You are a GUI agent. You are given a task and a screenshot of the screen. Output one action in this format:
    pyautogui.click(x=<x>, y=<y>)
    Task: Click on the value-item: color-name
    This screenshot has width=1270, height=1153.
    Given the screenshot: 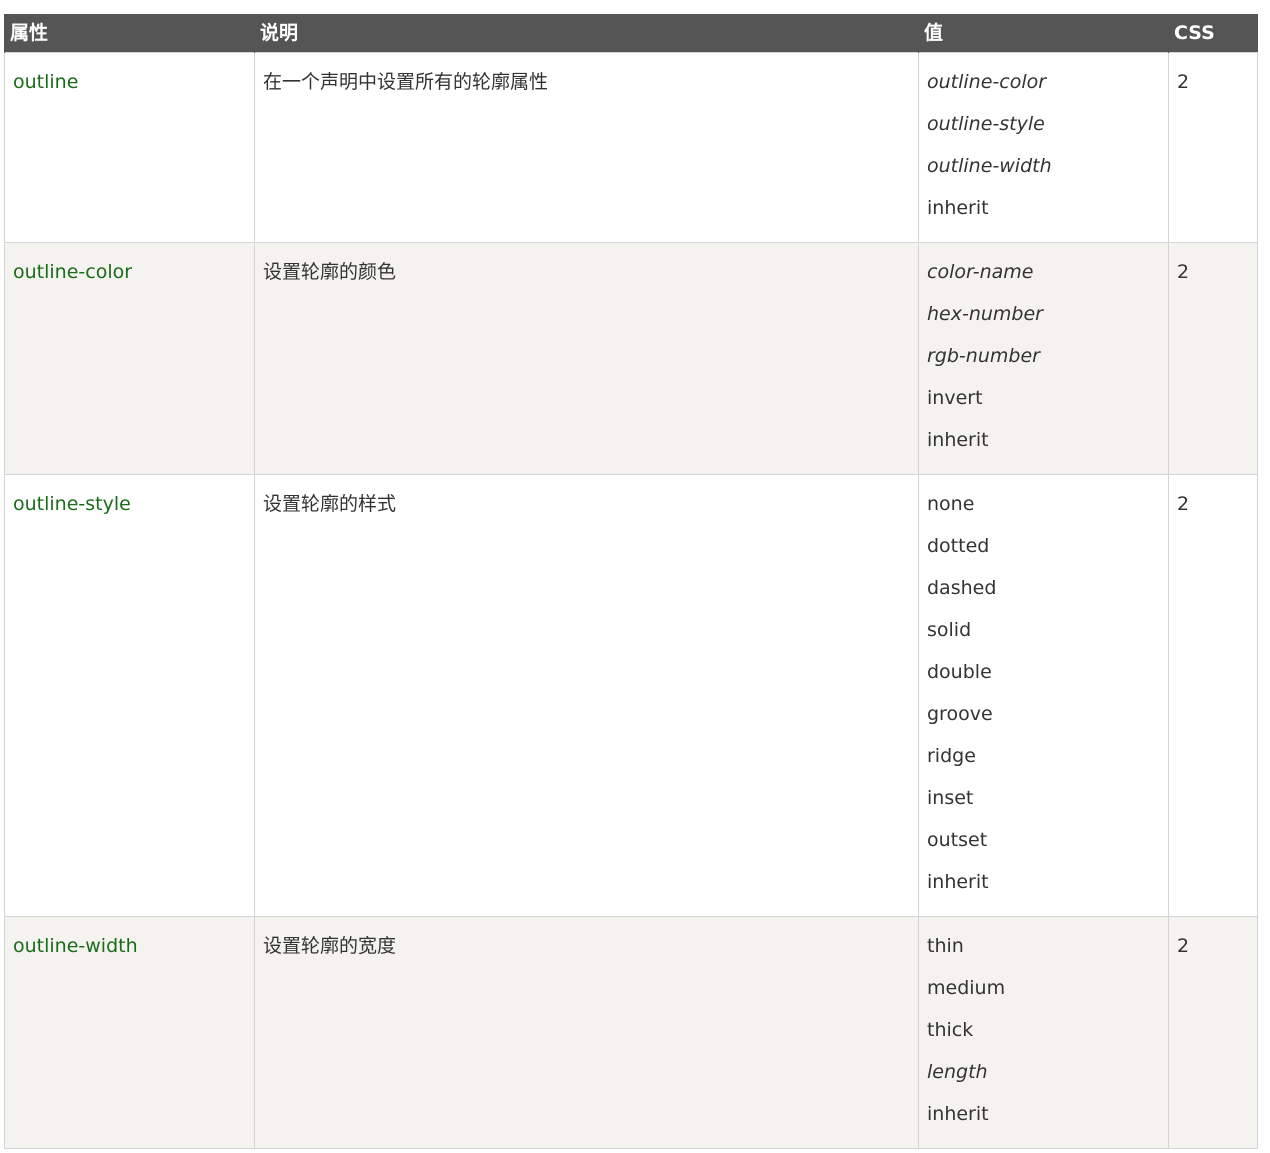 What is the action you would take?
    pyautogui.click(x=980, y=272)
    